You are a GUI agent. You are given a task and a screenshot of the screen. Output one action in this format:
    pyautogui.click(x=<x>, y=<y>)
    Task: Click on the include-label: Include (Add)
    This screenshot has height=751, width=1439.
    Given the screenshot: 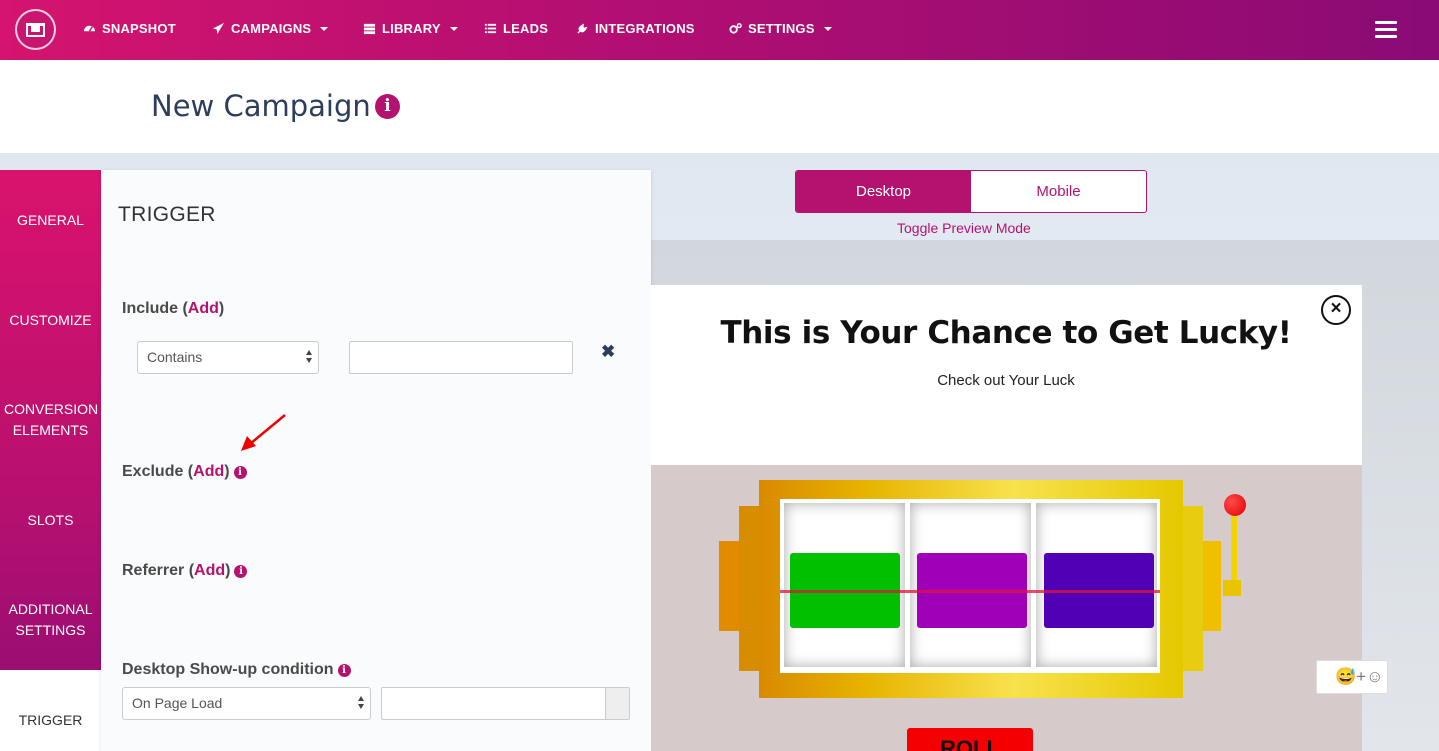 What is the action you would take?
    pyautogui.click(x=173, y=308)
    